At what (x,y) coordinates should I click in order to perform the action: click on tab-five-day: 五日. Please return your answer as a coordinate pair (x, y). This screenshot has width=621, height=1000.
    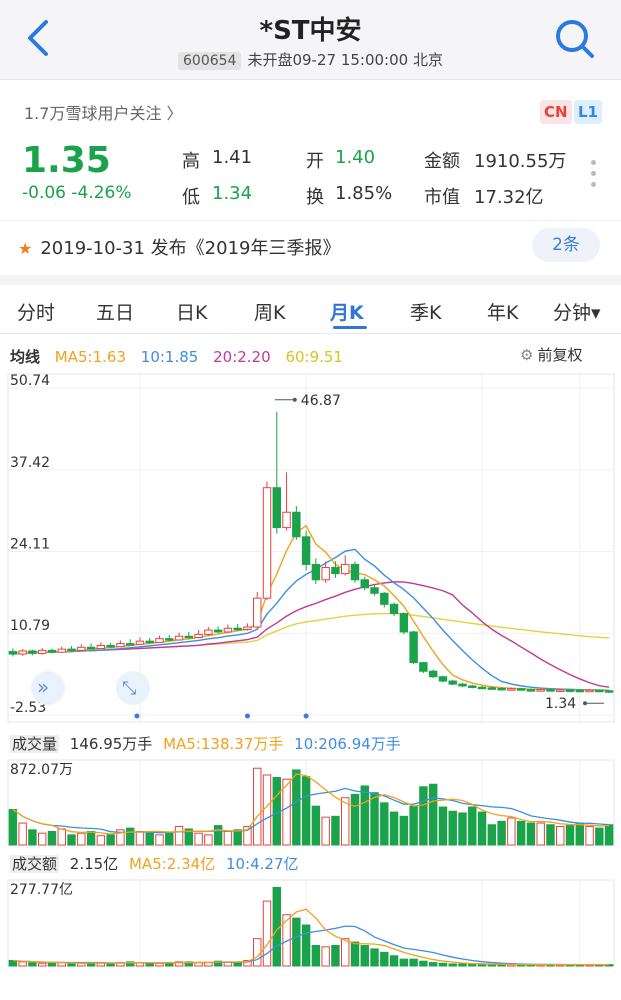
    Looking at the image, I should click on (115, 311).